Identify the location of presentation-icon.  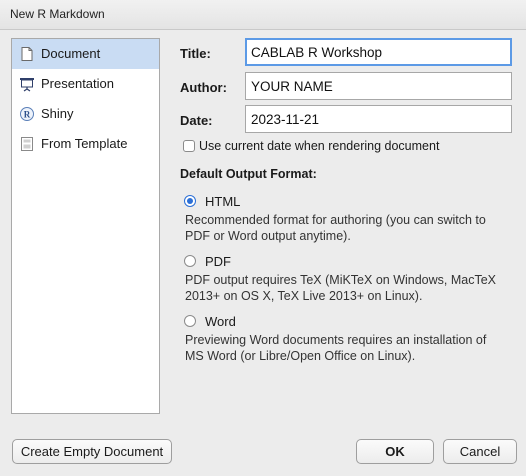
(27, 85).